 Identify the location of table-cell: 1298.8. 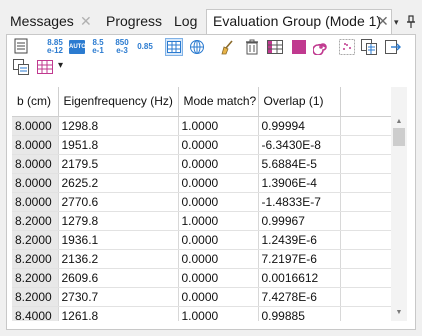
(118, 126).